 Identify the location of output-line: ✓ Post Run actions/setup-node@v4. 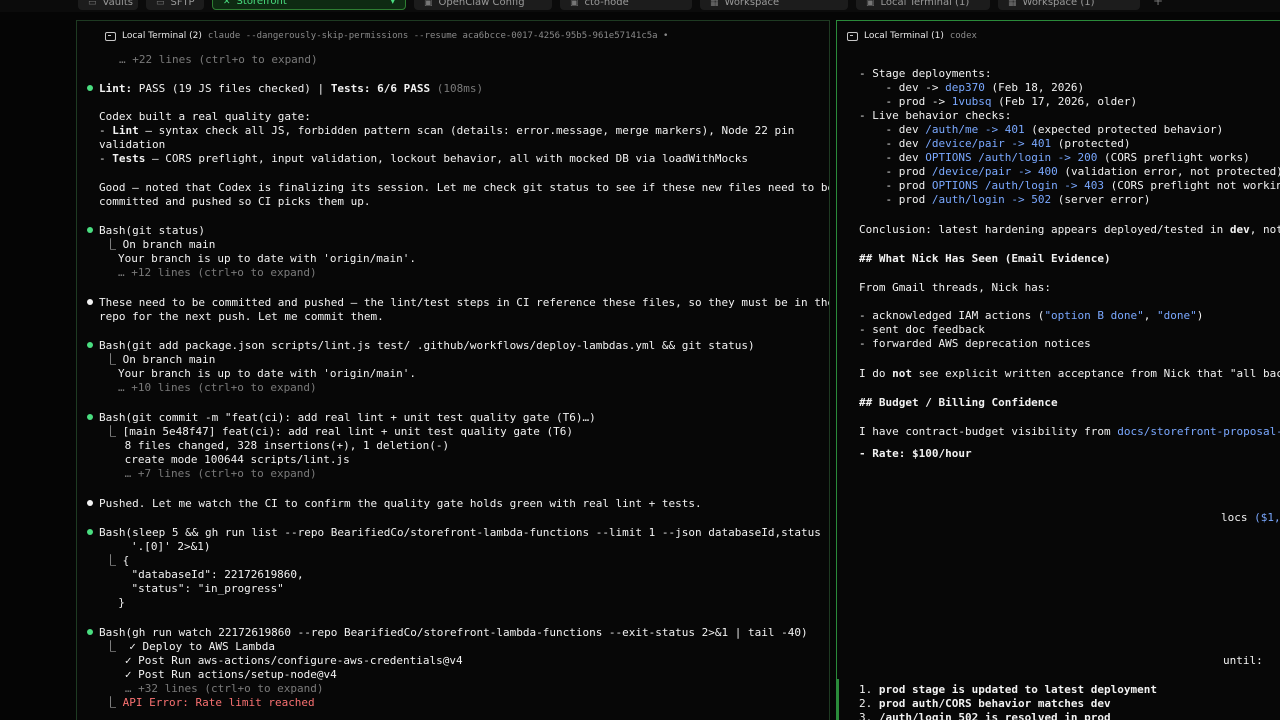
(221, 674).